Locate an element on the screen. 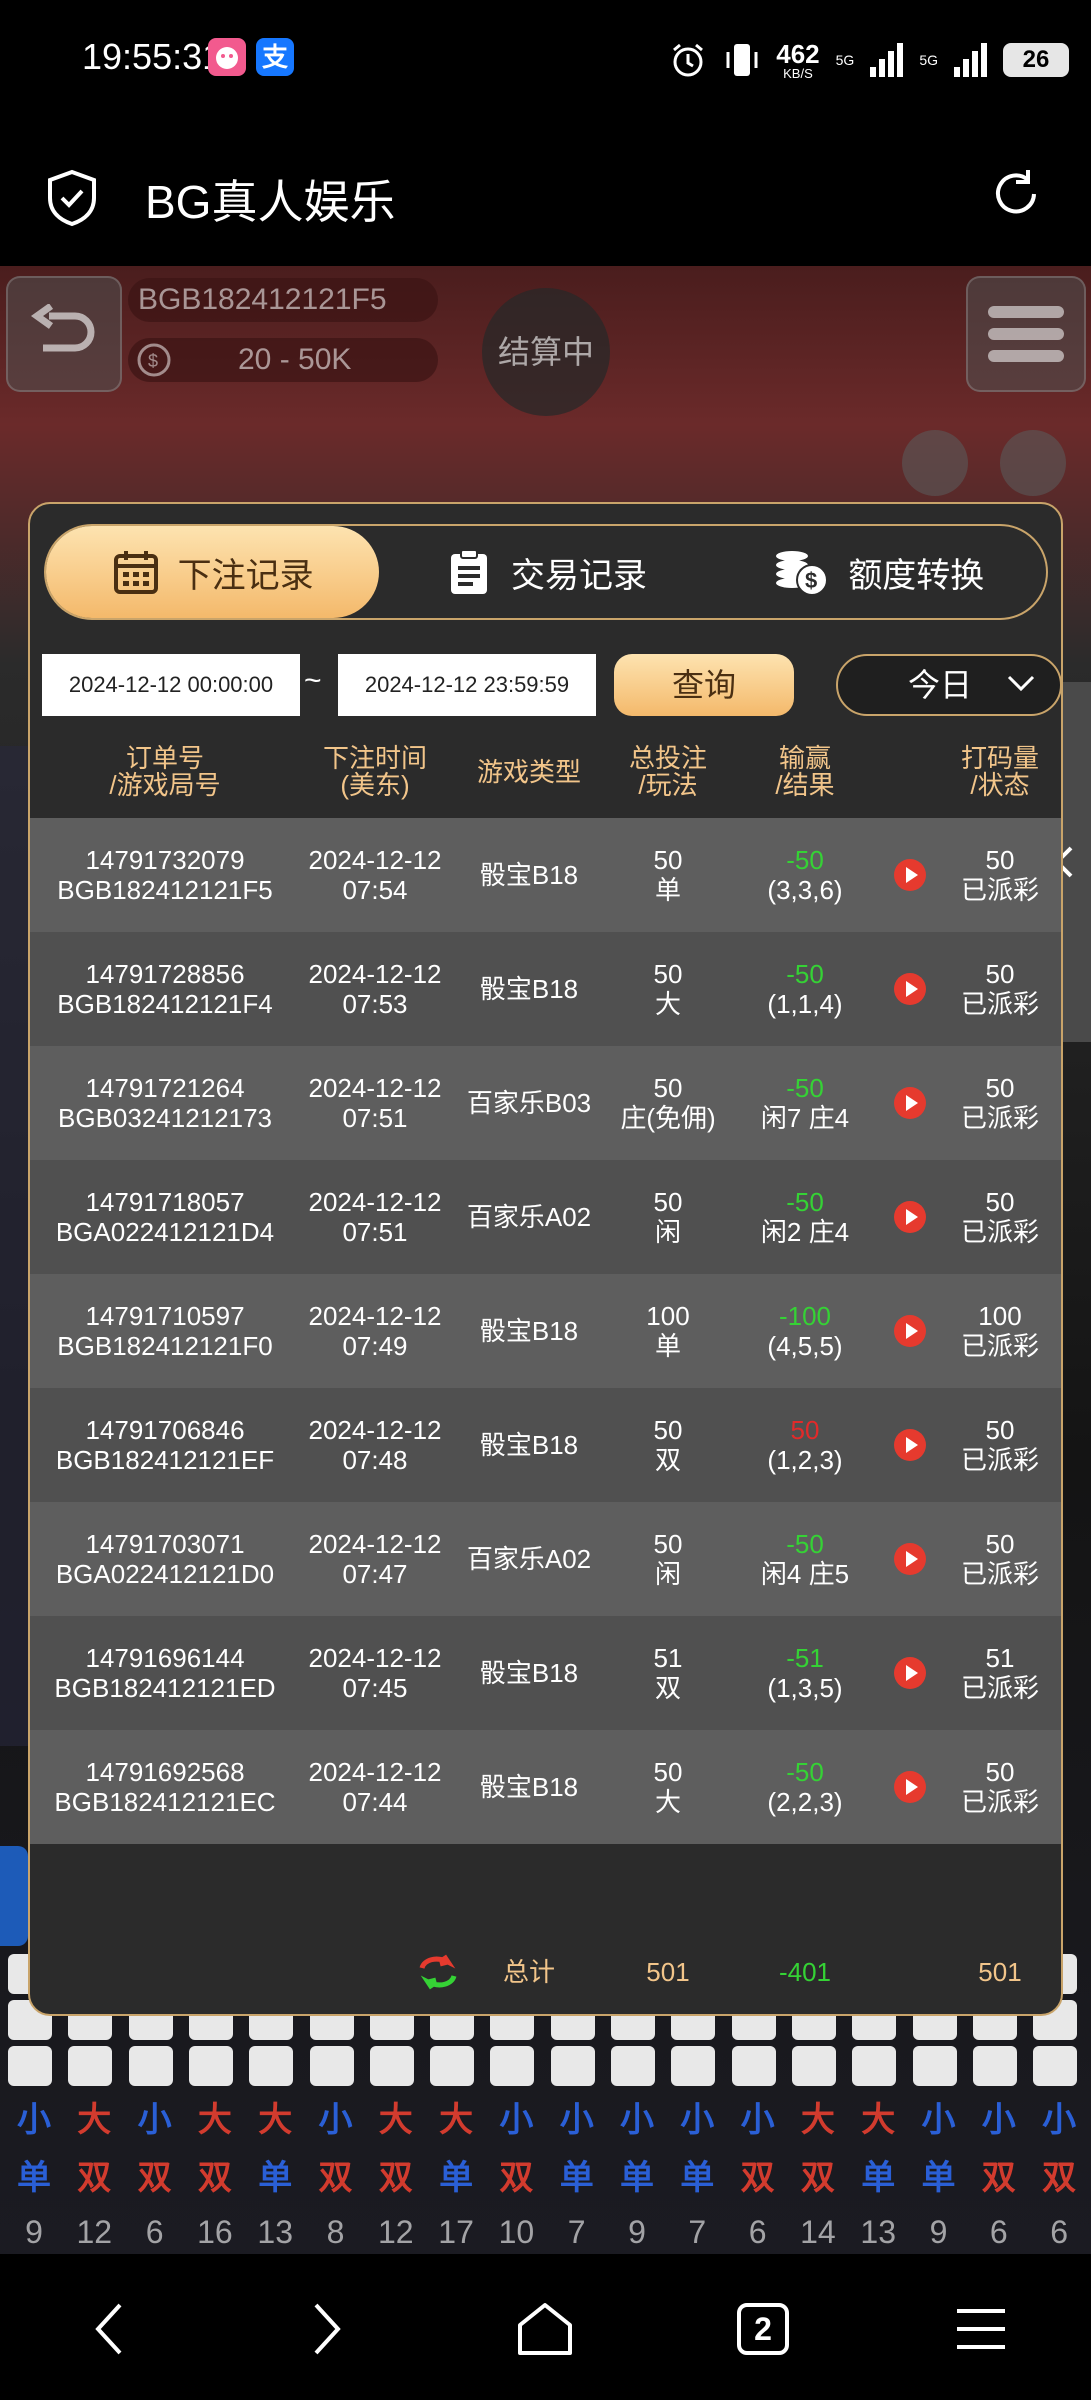  dice-sum: 6 is located at coordinates (998, 2232).